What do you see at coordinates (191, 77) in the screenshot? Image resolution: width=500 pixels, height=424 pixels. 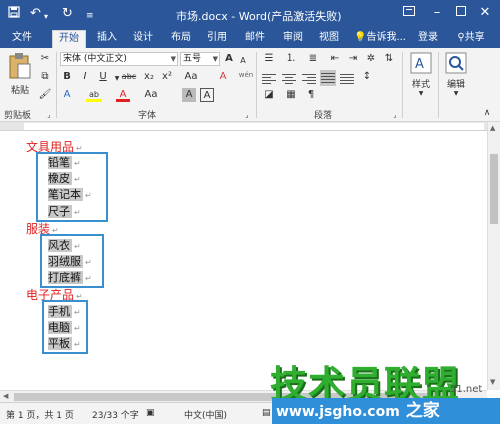 I see `change-case-button: Aa` at bounding box center [191, 77].